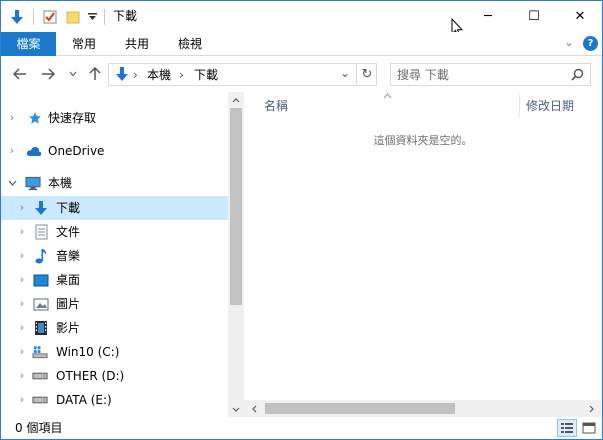 The height and width of the screenshot is (440, 603). I want to click on folder-icon, so click(73, 17).